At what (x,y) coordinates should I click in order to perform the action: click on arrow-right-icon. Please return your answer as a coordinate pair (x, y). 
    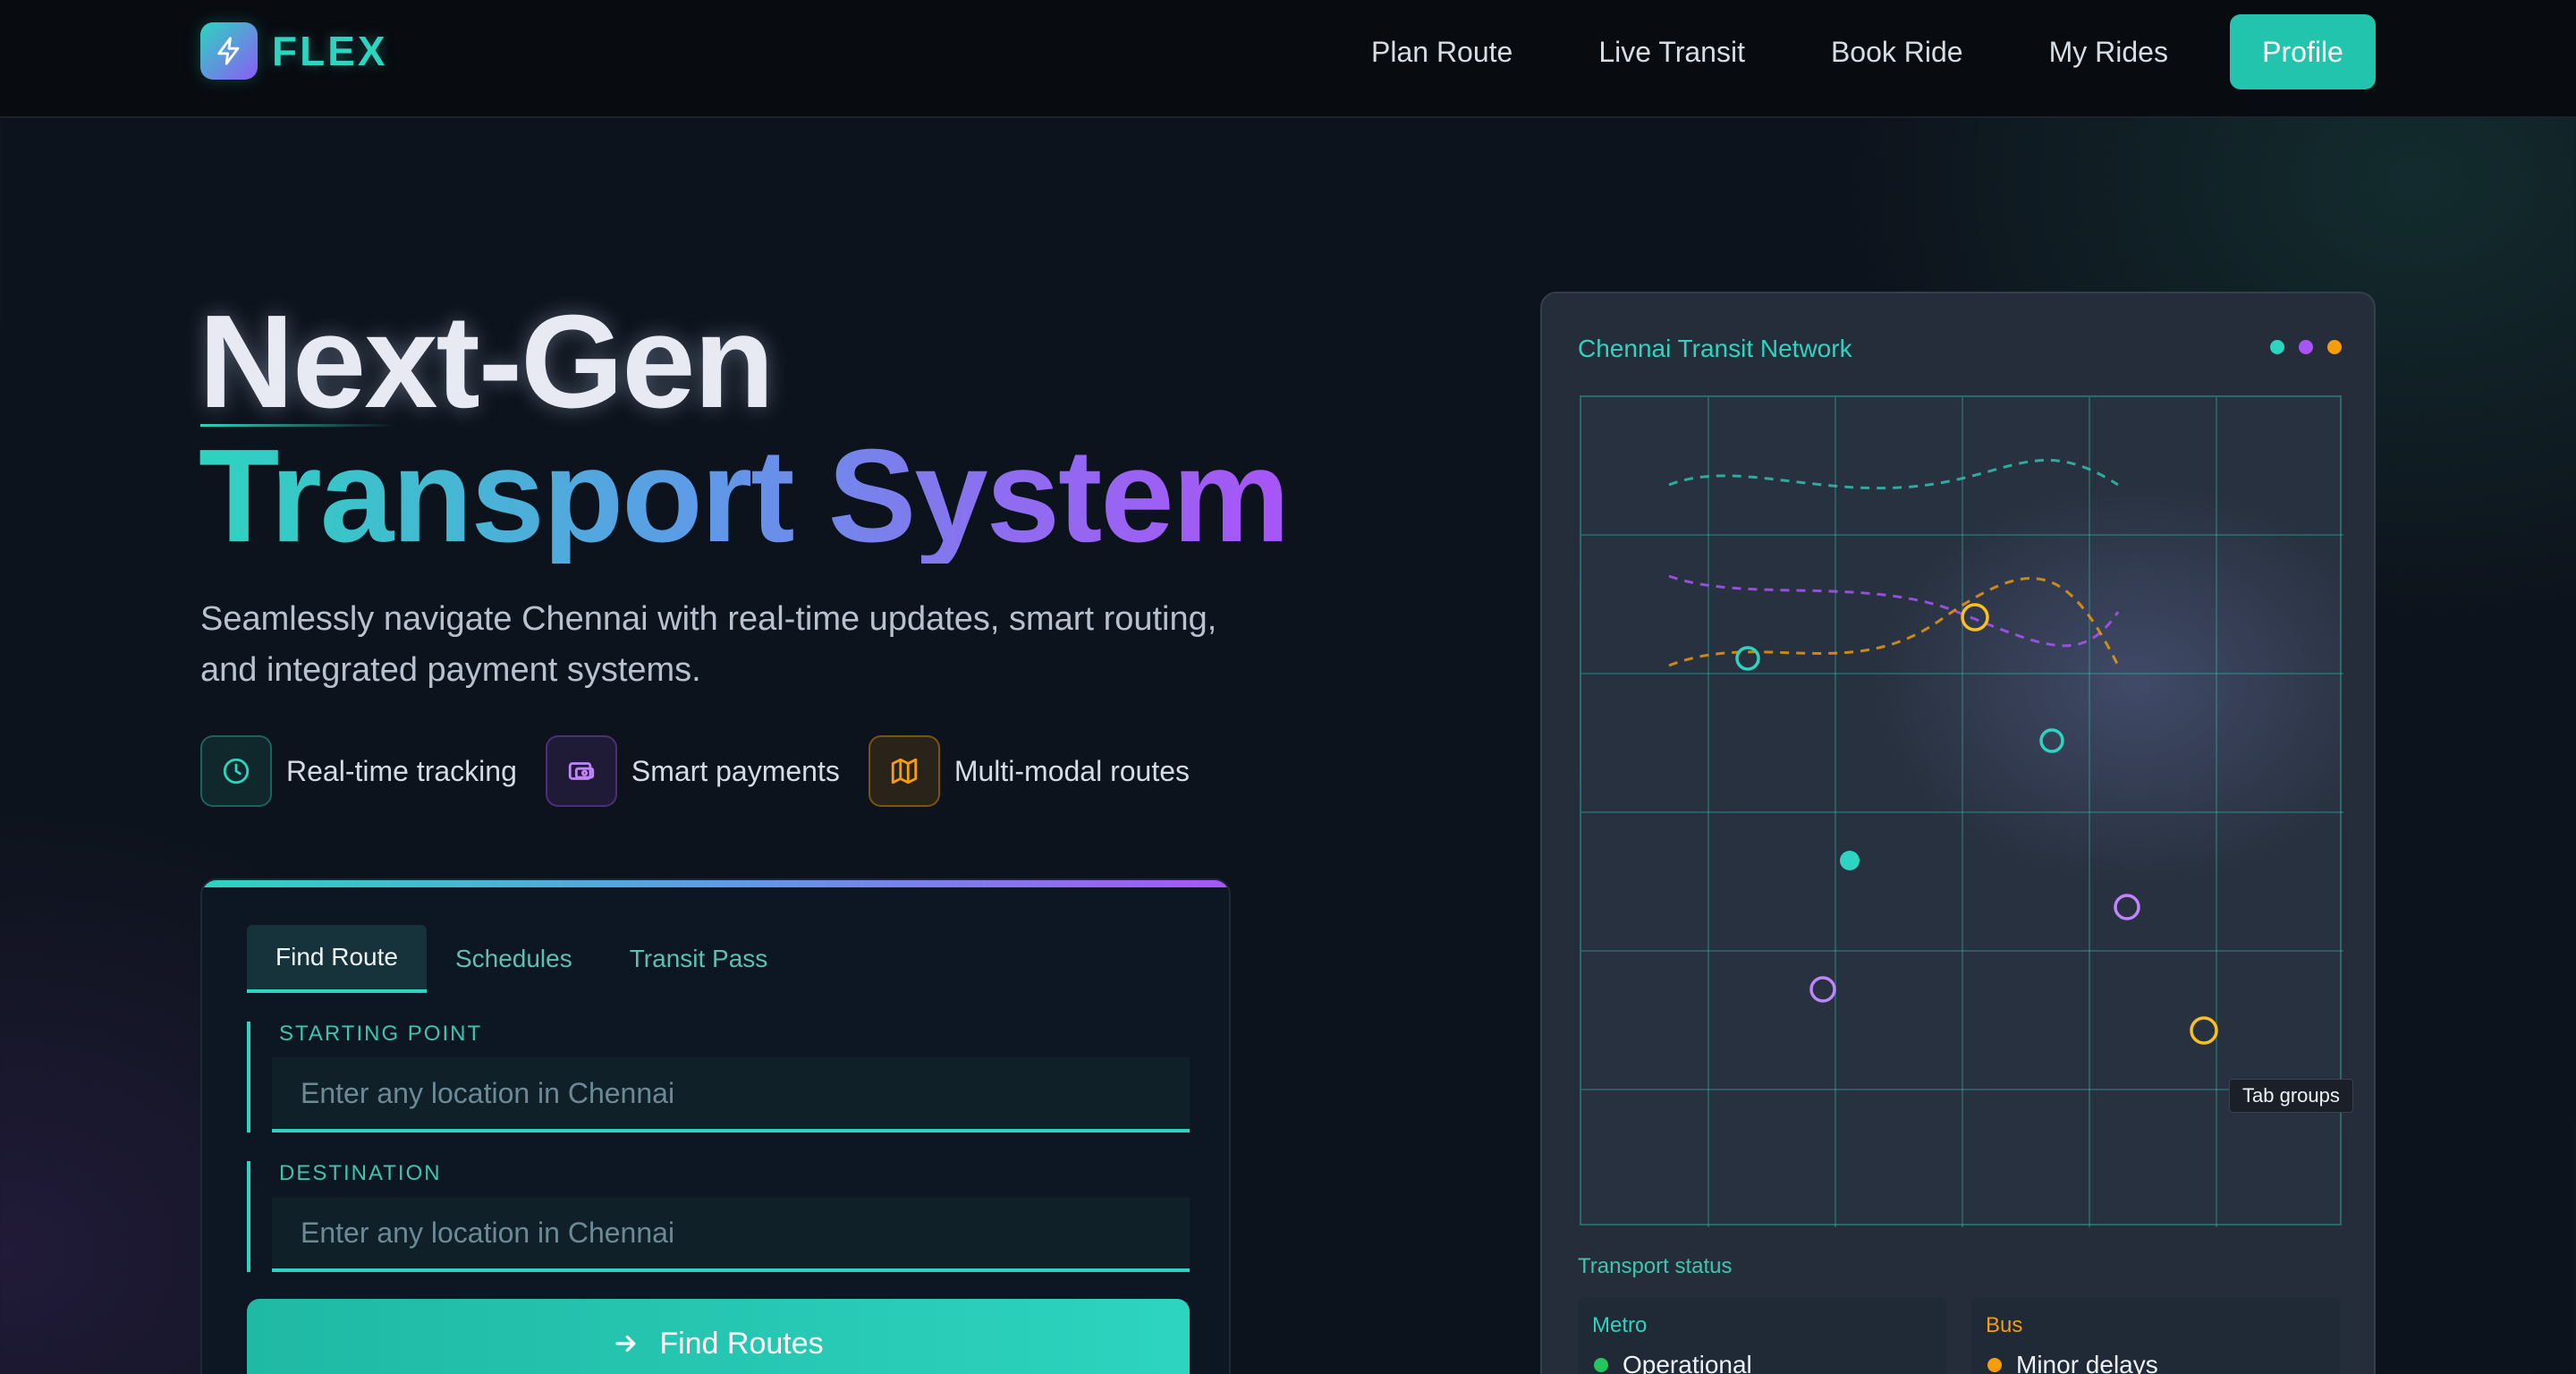
    Looking at the image, I should click on (626, 1343).